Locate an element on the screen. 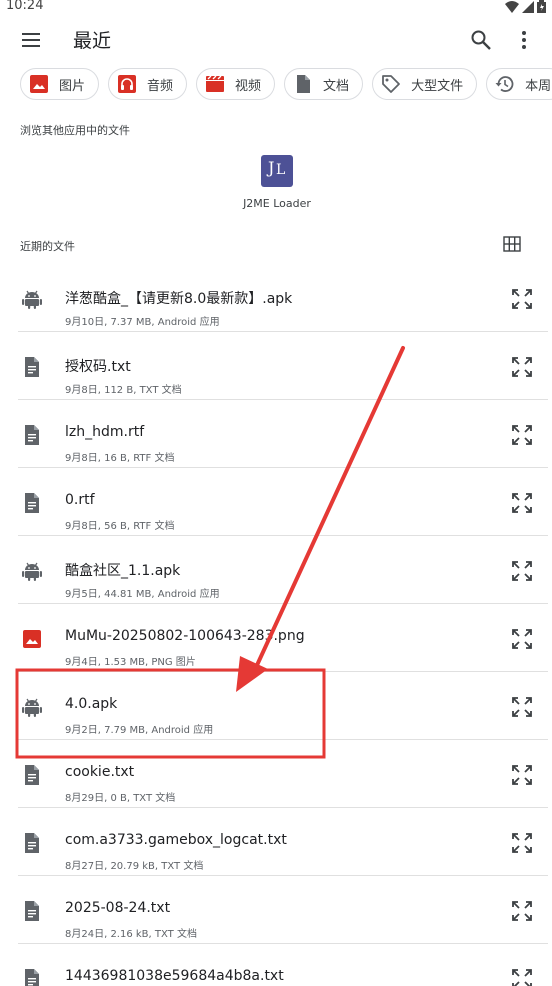 The image size is (552, 986). j2me-loader-logo-icon: J L is located at coordinates (277, 171).